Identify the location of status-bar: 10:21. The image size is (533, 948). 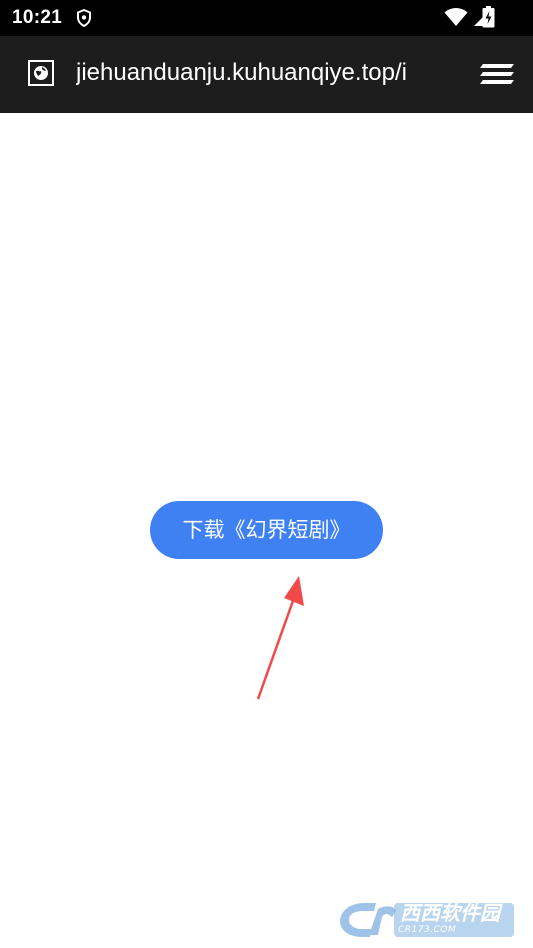
(266, 18).